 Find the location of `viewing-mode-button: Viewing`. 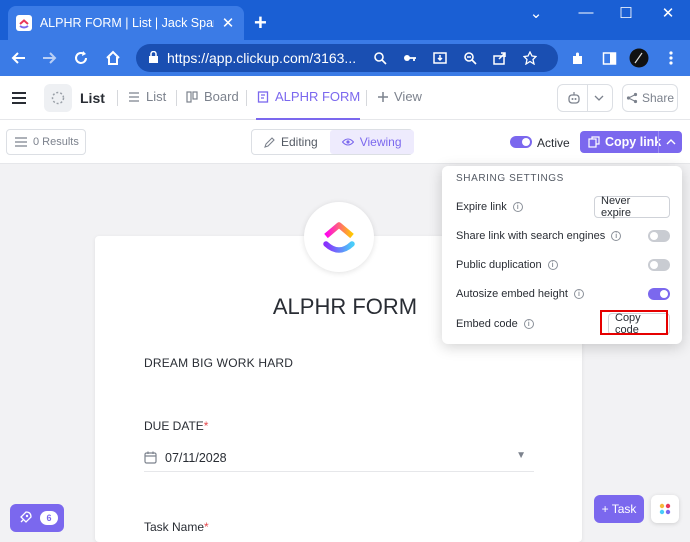

viewing-mode-button: Viewing is located at coordinates (371, 142).